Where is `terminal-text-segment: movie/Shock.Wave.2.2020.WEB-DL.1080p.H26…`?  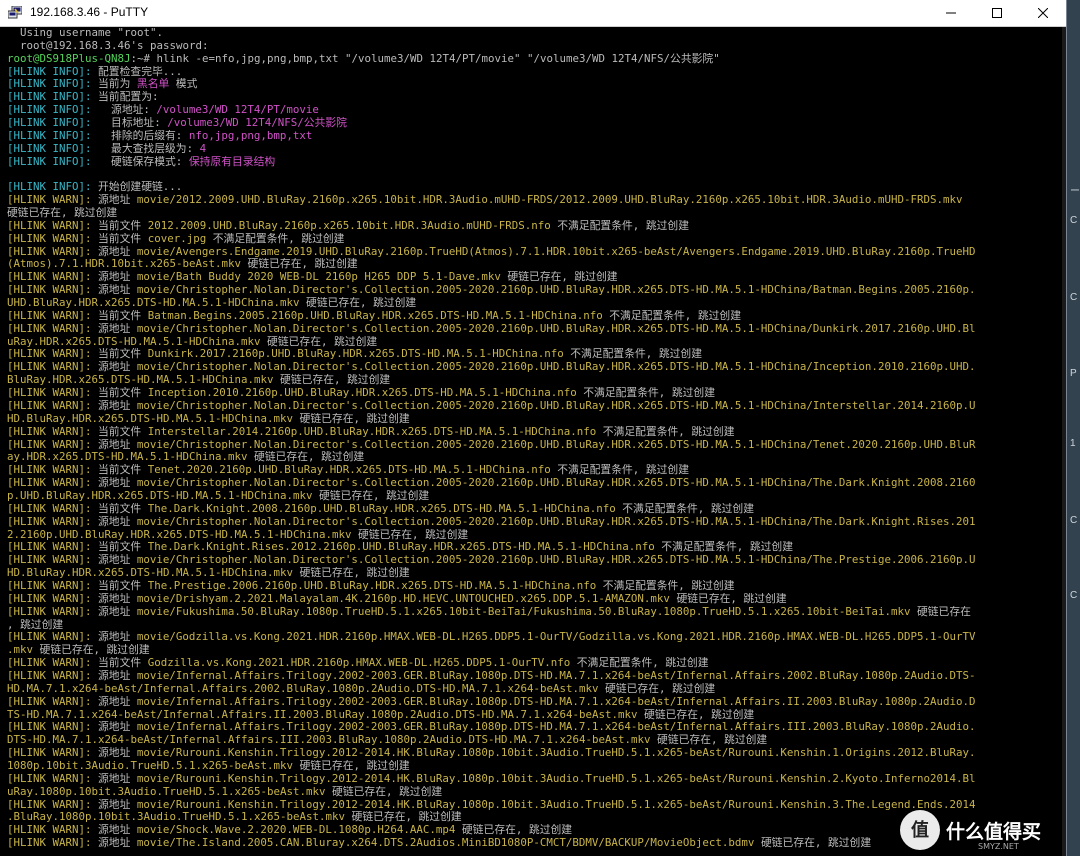
terminal-text-segment: movie/Shock.Wave.2.2020.WEB-DL.1080p.H26… is located at coordinates (296, 830).